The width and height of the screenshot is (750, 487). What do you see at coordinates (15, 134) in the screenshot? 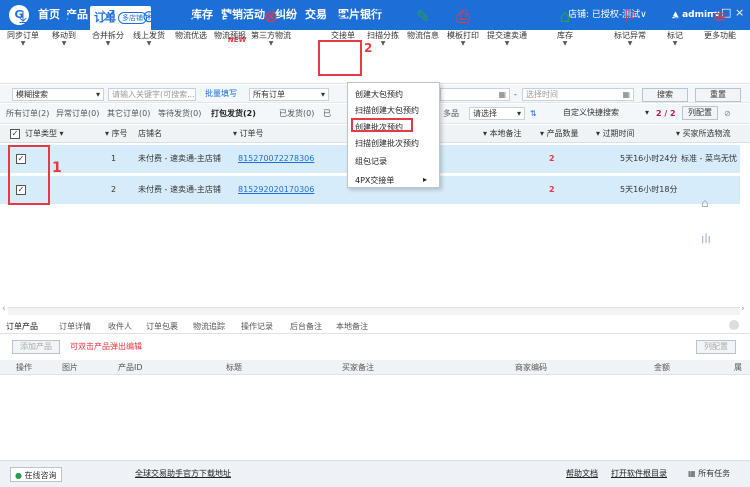
I see `select-all-checkbox: ✓` at bounding box center [15, 134].